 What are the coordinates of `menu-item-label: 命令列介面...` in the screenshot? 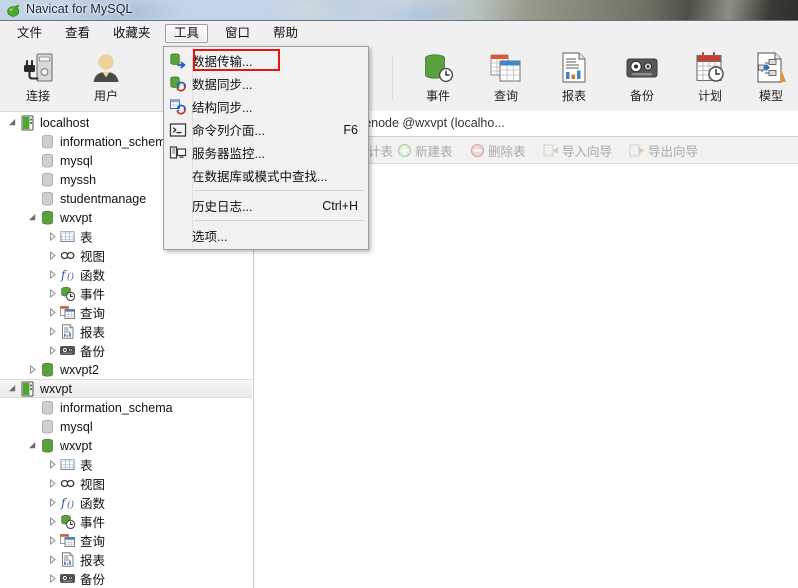 It's located at (228, 131).